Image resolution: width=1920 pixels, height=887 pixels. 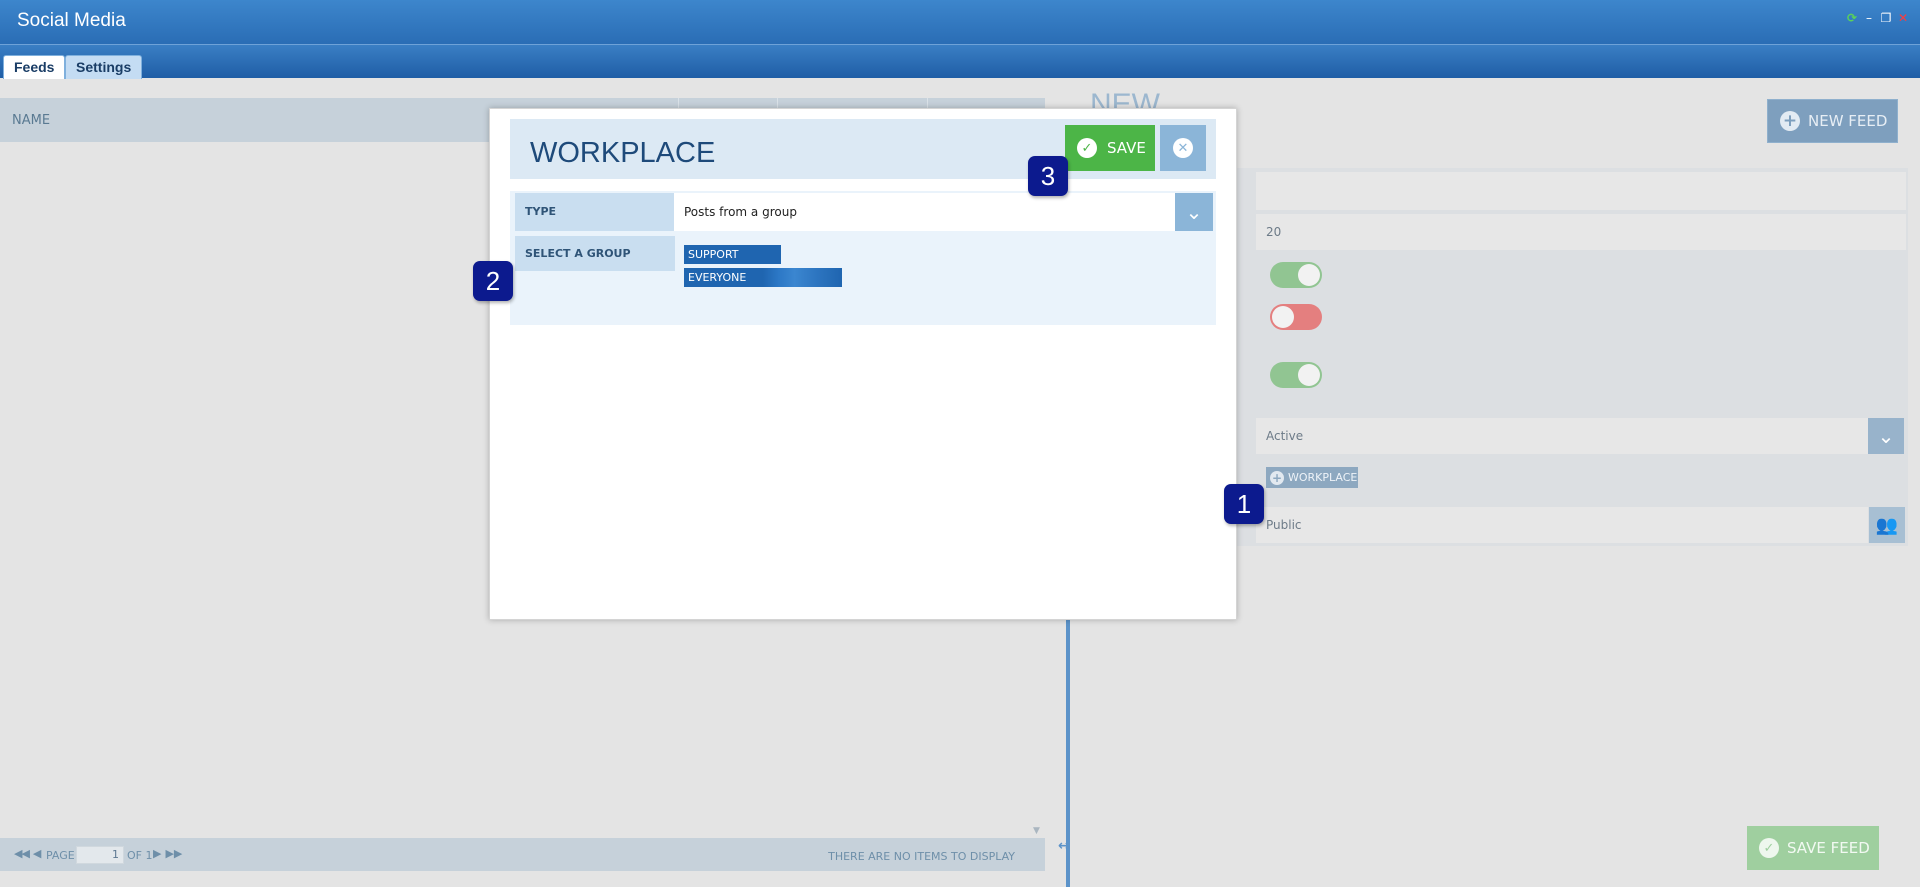 What do you see at coordinates (60, 855) in the screenshot?
I see `pager-page-label: PAGE` at bounding box center [60, 855].